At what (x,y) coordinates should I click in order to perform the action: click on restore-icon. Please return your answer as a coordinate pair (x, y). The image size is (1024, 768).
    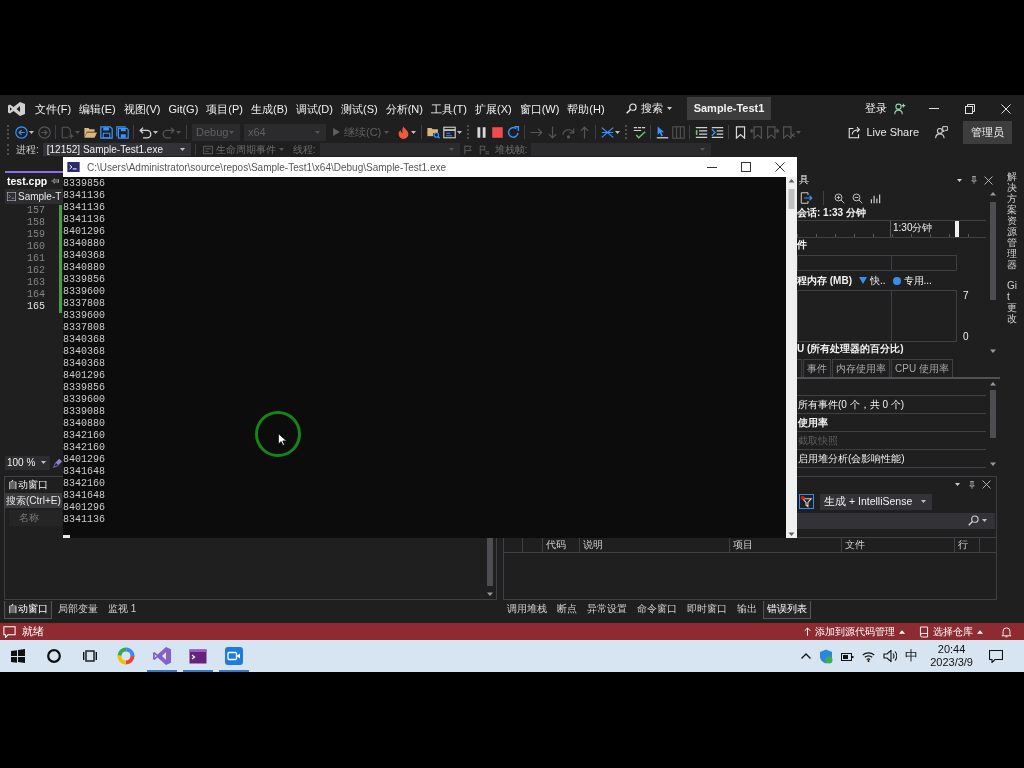
    Looking at the image, I should click on (970, 108).